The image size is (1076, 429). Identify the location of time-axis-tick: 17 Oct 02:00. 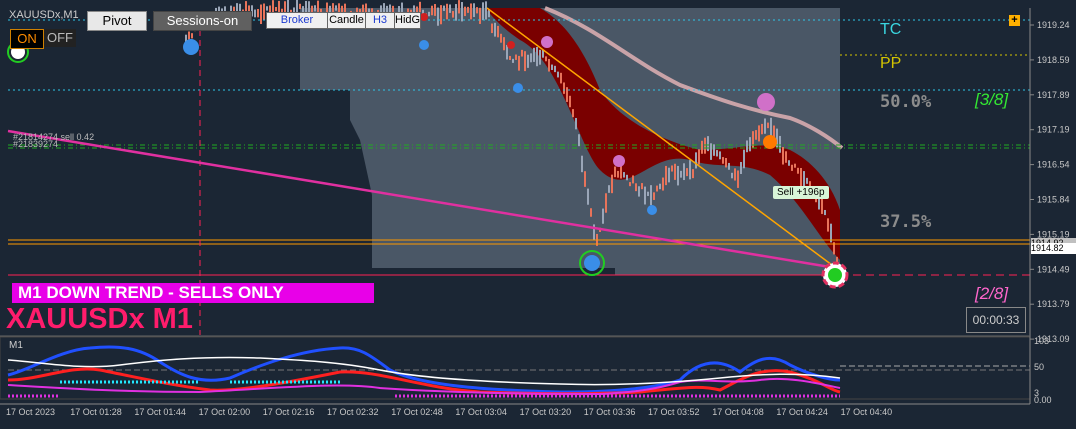
(225, 412).